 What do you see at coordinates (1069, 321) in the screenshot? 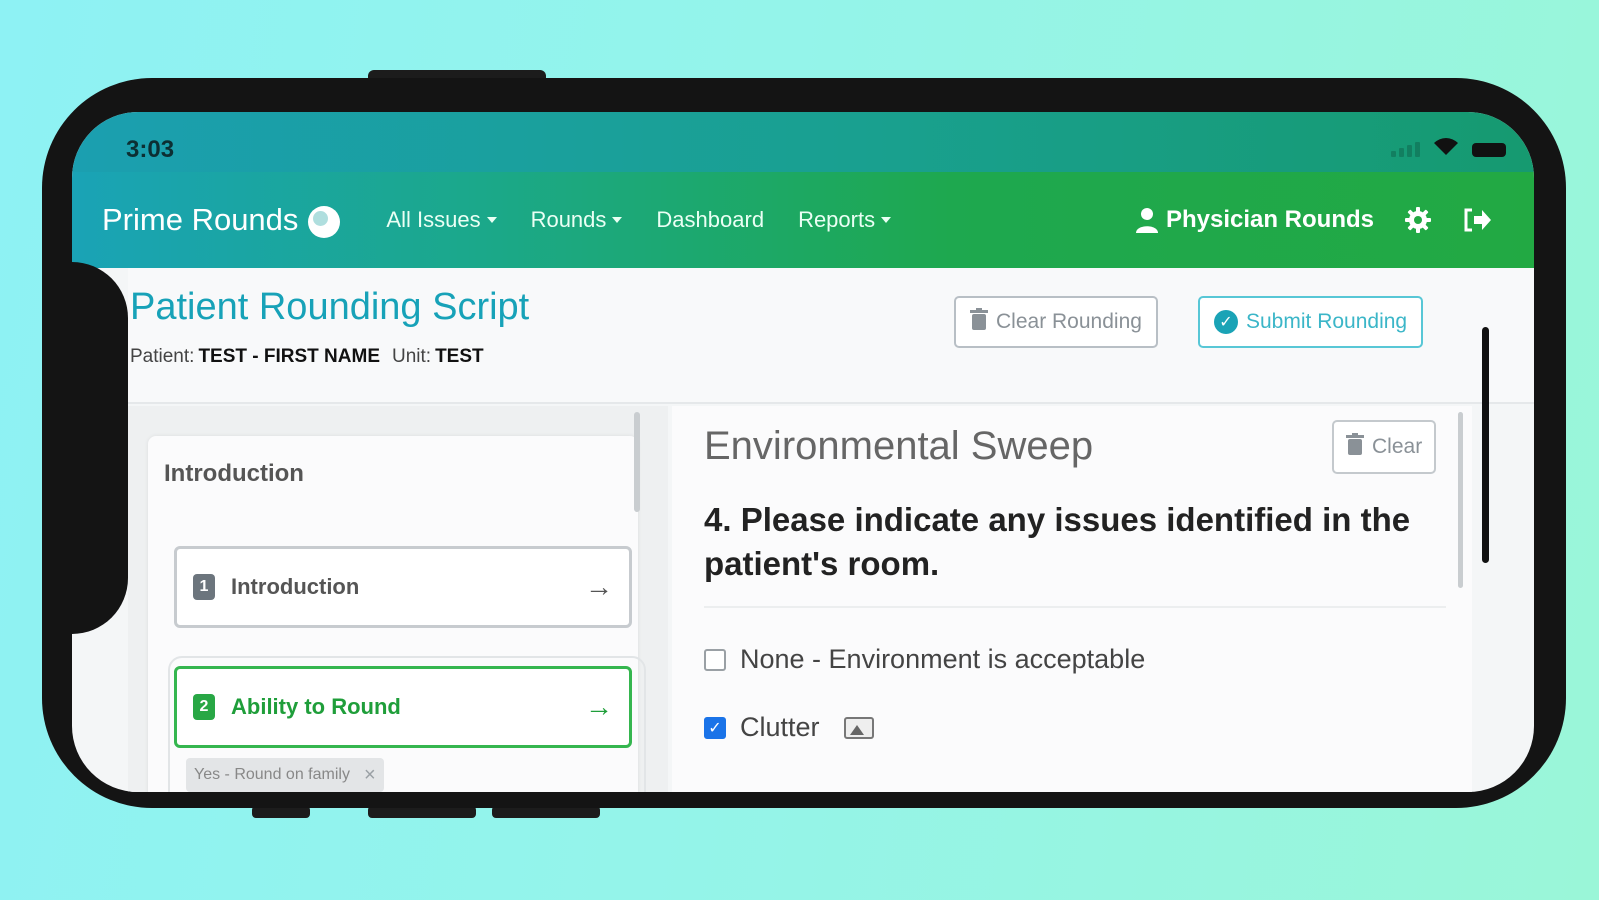
I see `clear-rounding-label: Clear Rounding` at bounding box center [1069, 321].